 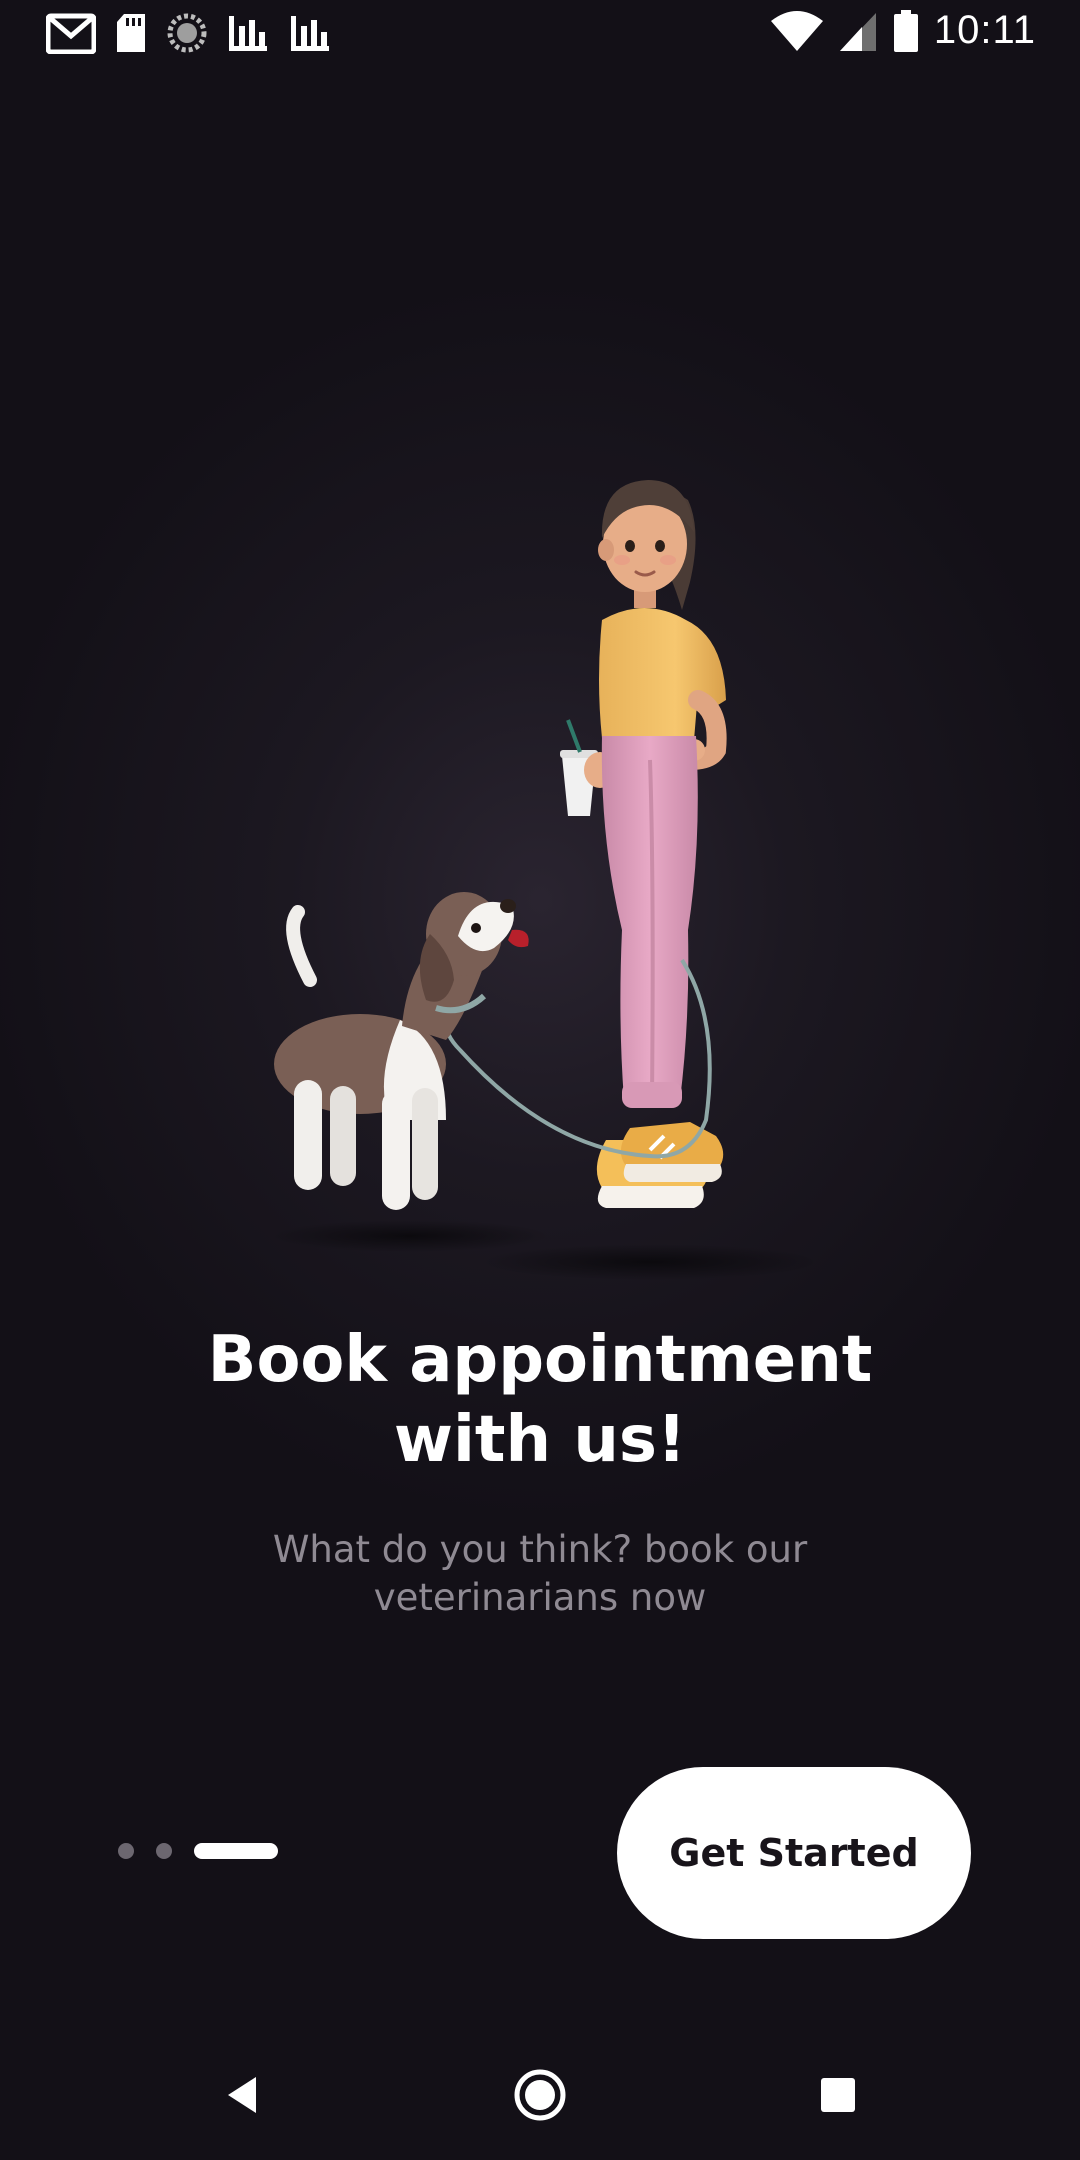 I want to click on home-icon, so click(x=540, y=2095).